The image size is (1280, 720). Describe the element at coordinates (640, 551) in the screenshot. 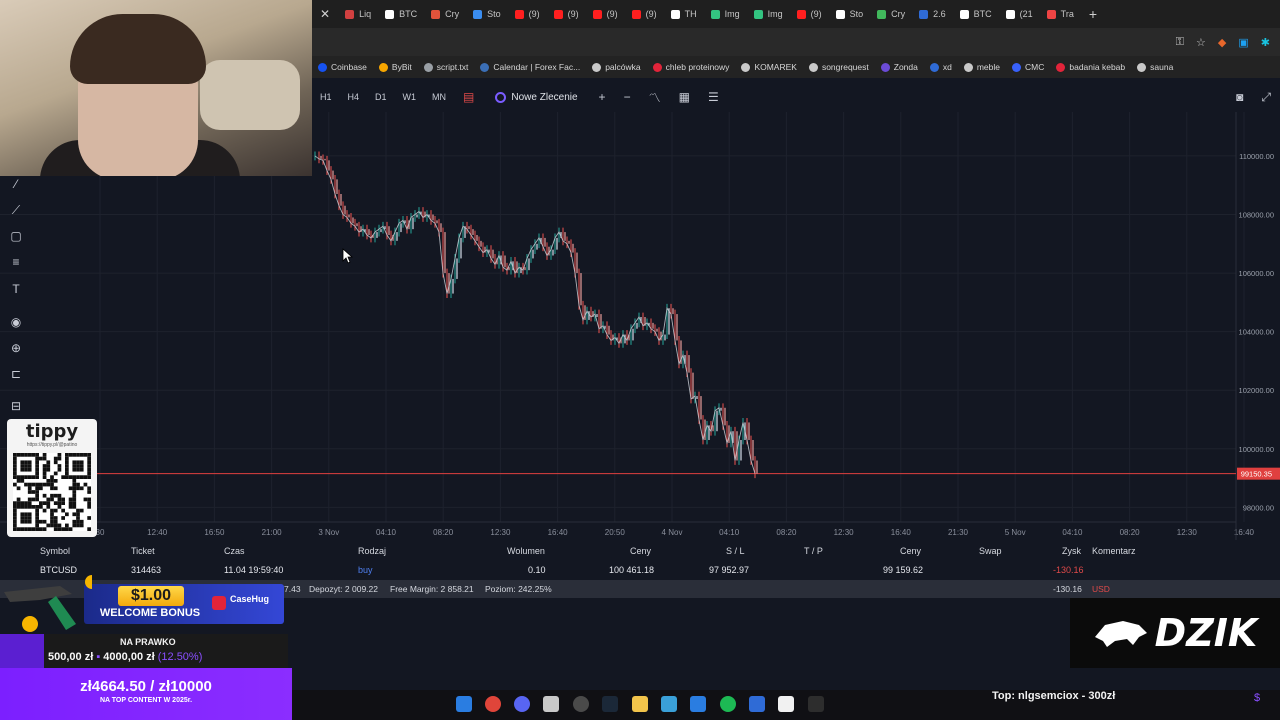

I see `header-open-price: Ceny` at that location.